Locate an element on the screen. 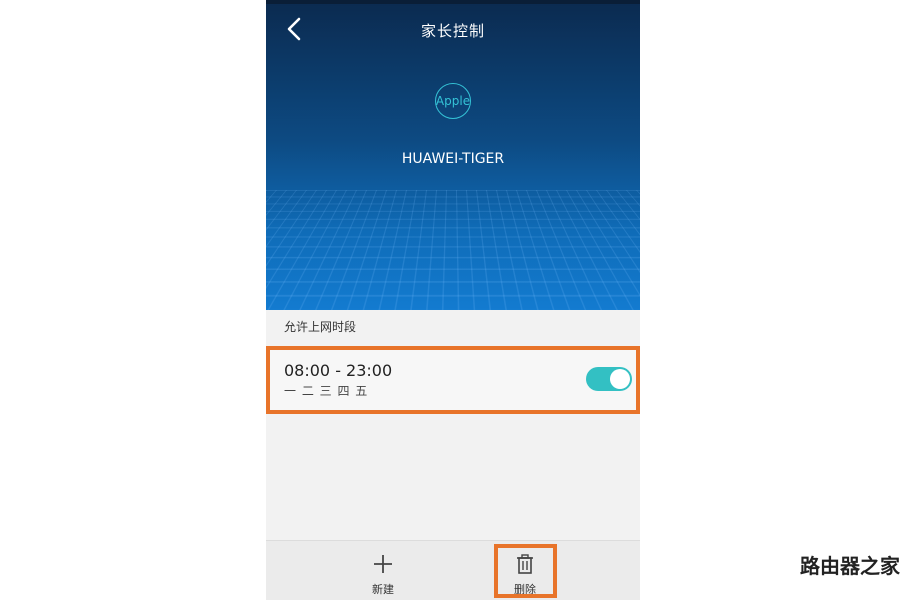 The image size is (900, 600). rule-time: 08:00 - 23:00 is located at coordinates (338, 370).